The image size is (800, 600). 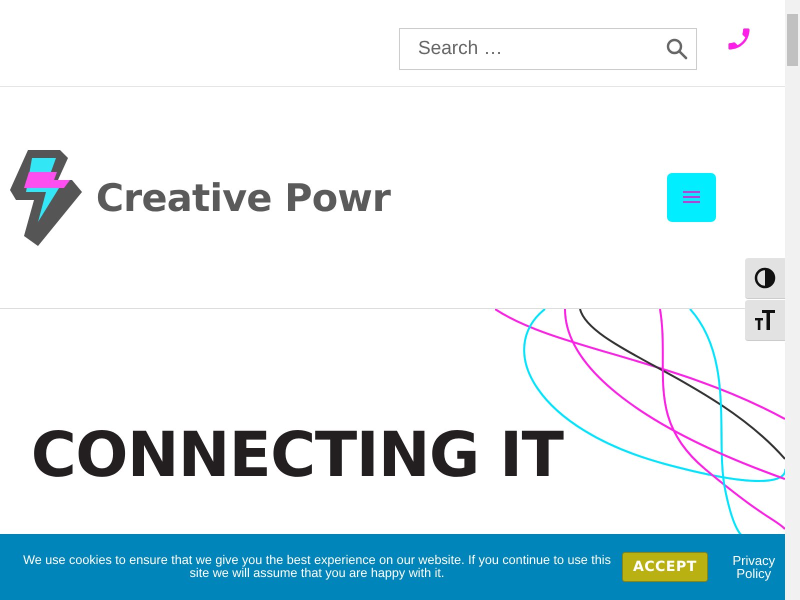 I want to click on hero-heading-line: CONNECTING IT, so click(x=298, y=455).